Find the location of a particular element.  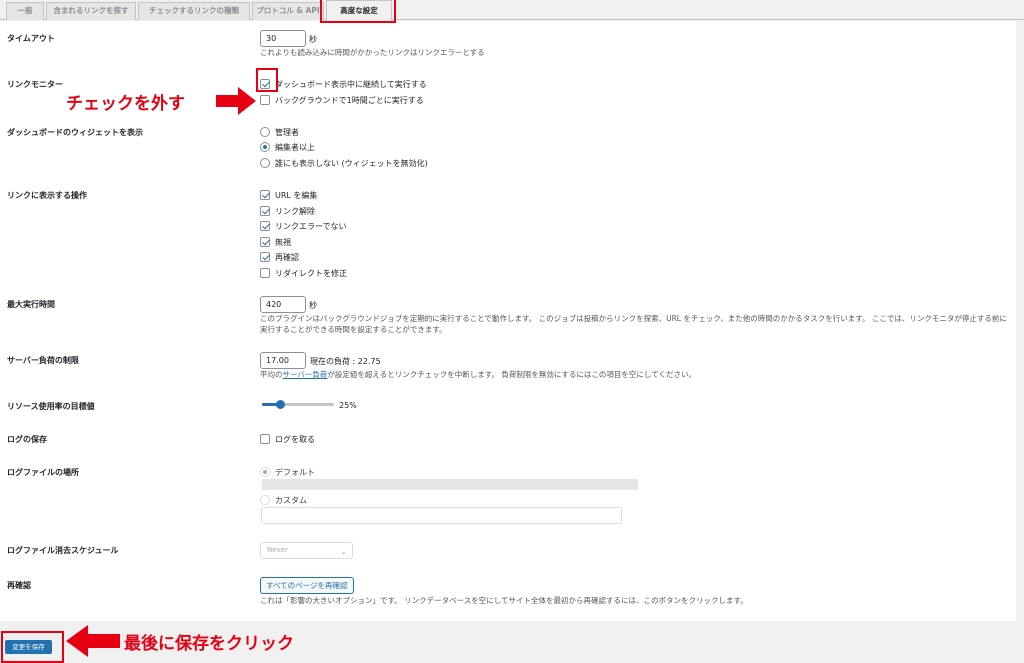

arrow-left-icon is located at coordinates (93, 641).